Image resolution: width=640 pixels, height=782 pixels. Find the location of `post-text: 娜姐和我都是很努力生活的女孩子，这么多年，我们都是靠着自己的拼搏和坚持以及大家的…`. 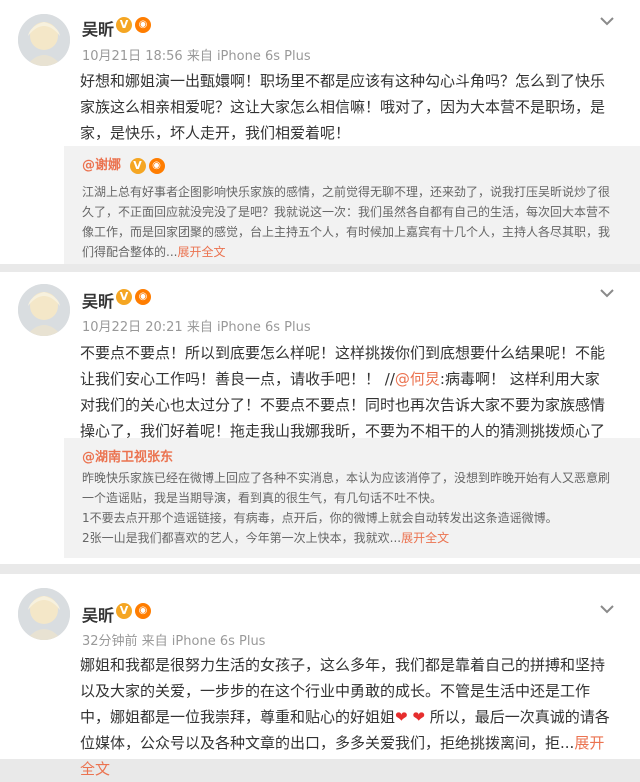

post-text: 娜姐和我都是很努力生活的女孩子，这么多年，我们都是靠着自己的拼搏和坚持以及大家的… is located at coordinates (347, 717).